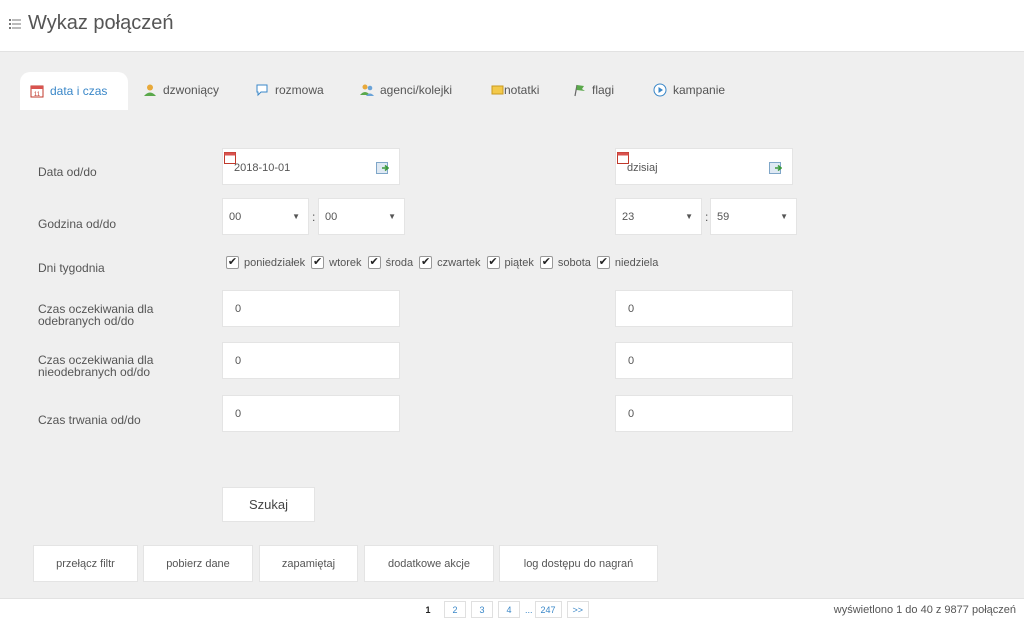 Image resolution: width=1024 pixels, height=619 pixels. I want to click on tab-date-time: 11 data i czas, so click(74, 91).